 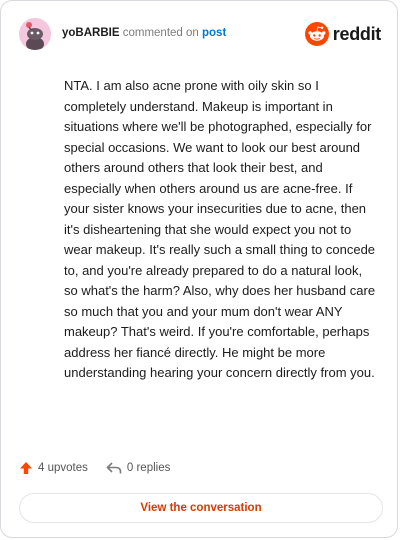 I want to click on upvote-count: 4 upvotes, so click(x=63, y=468).